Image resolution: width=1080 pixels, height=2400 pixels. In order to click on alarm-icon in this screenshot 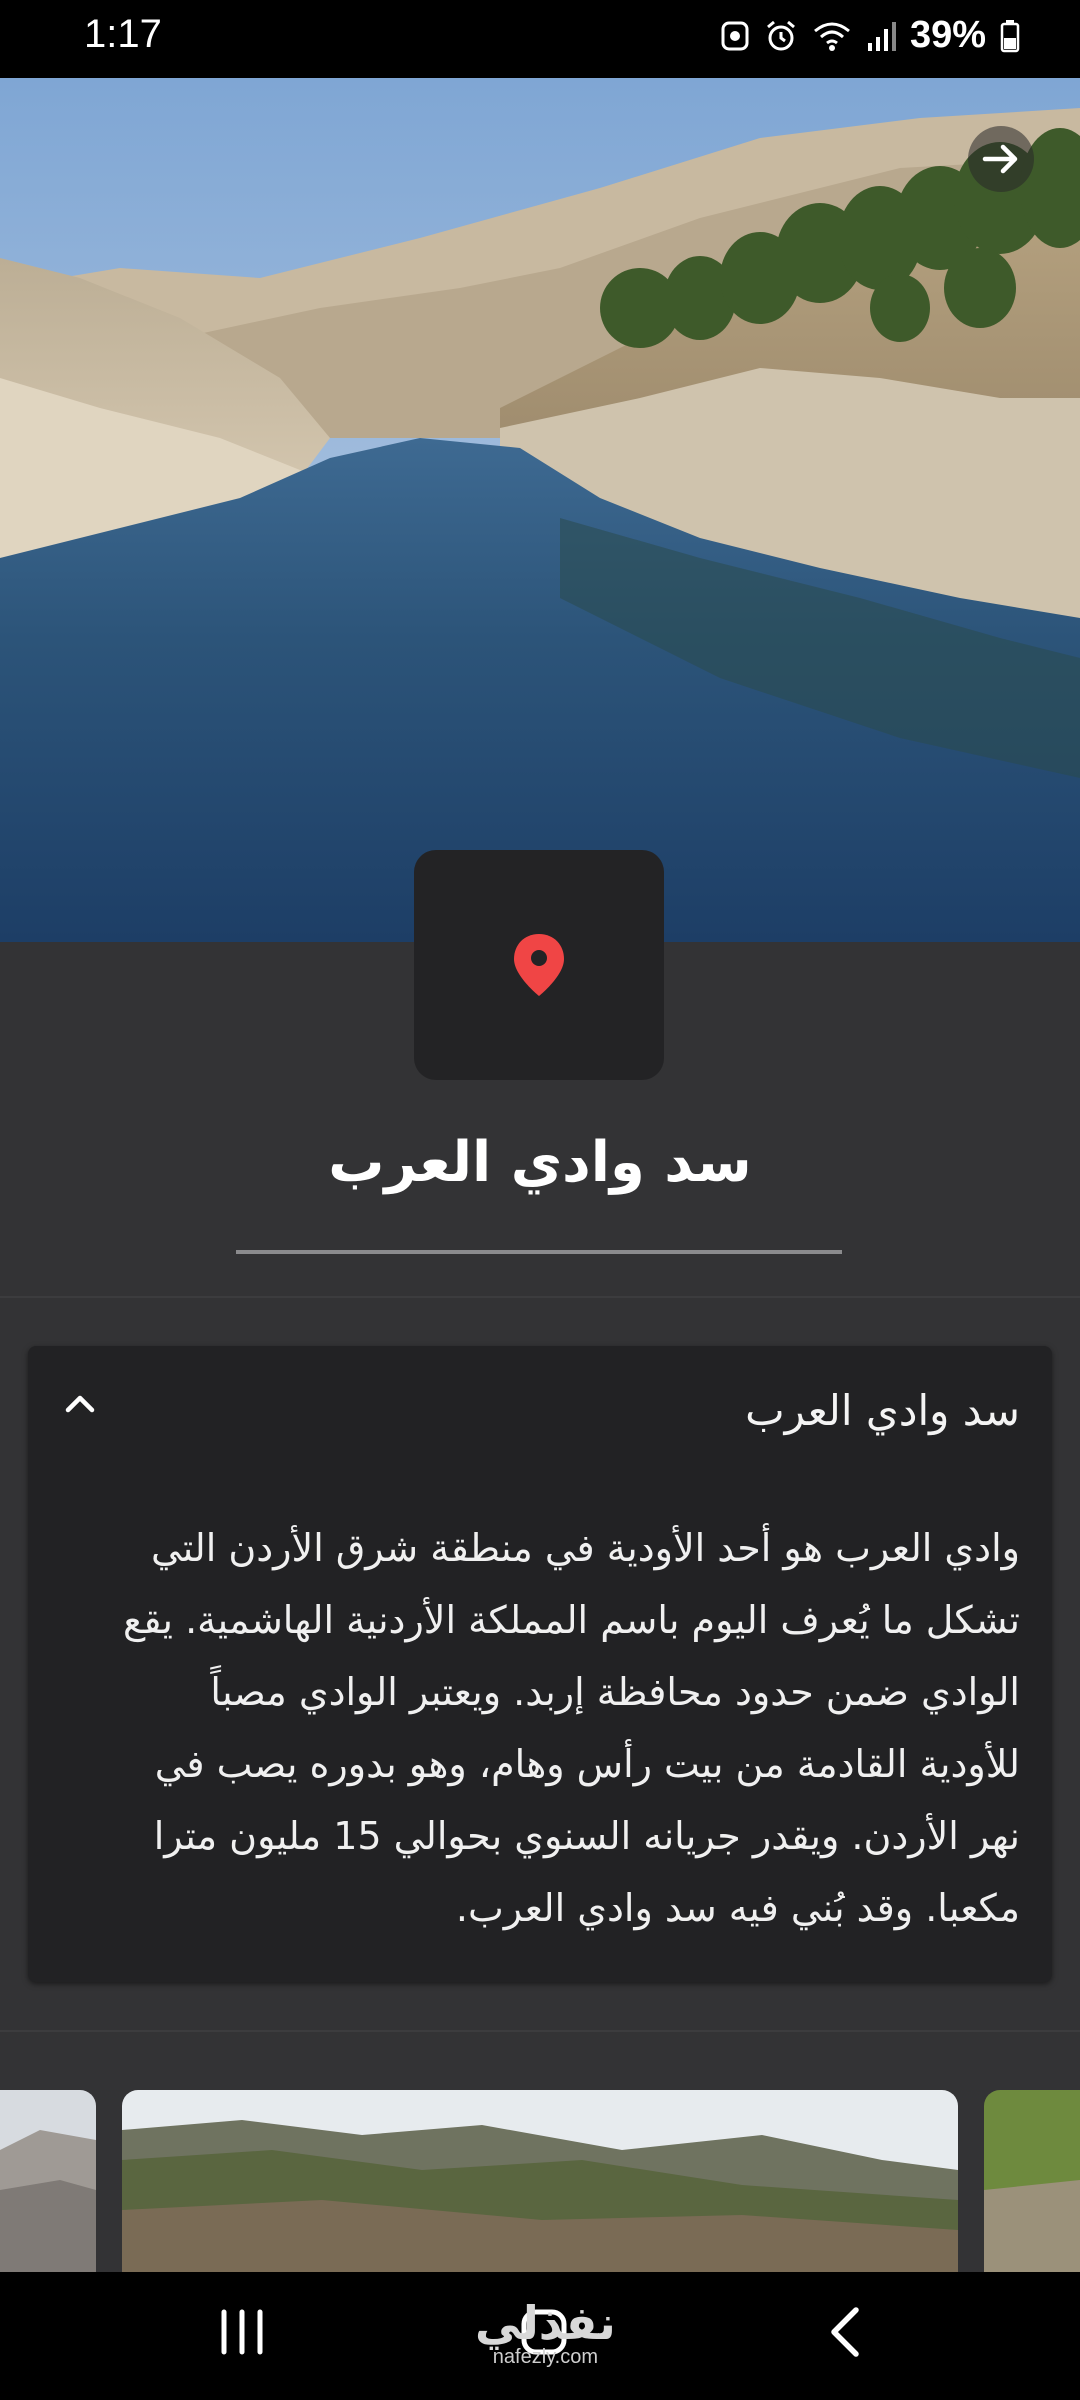, I will do `click(781, 36)`.